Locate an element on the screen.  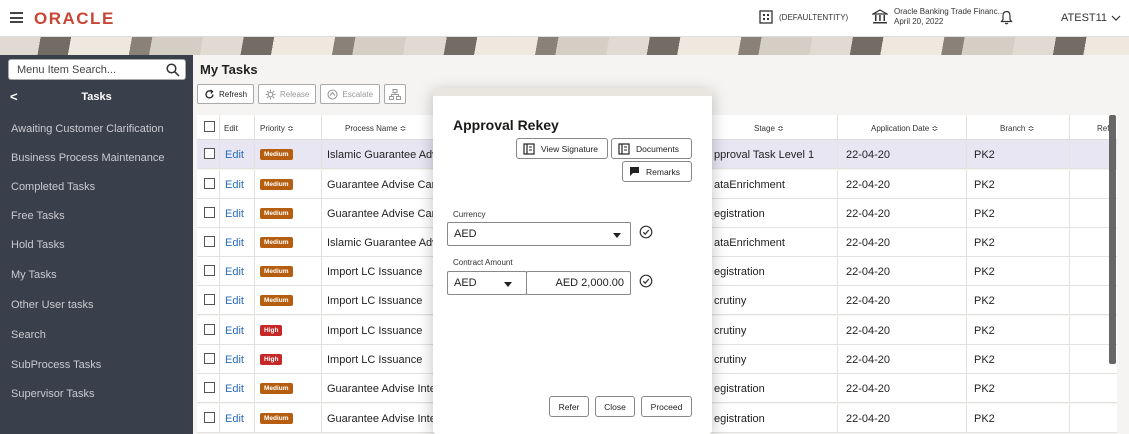
search-icon is located at coordinates (173, 70).